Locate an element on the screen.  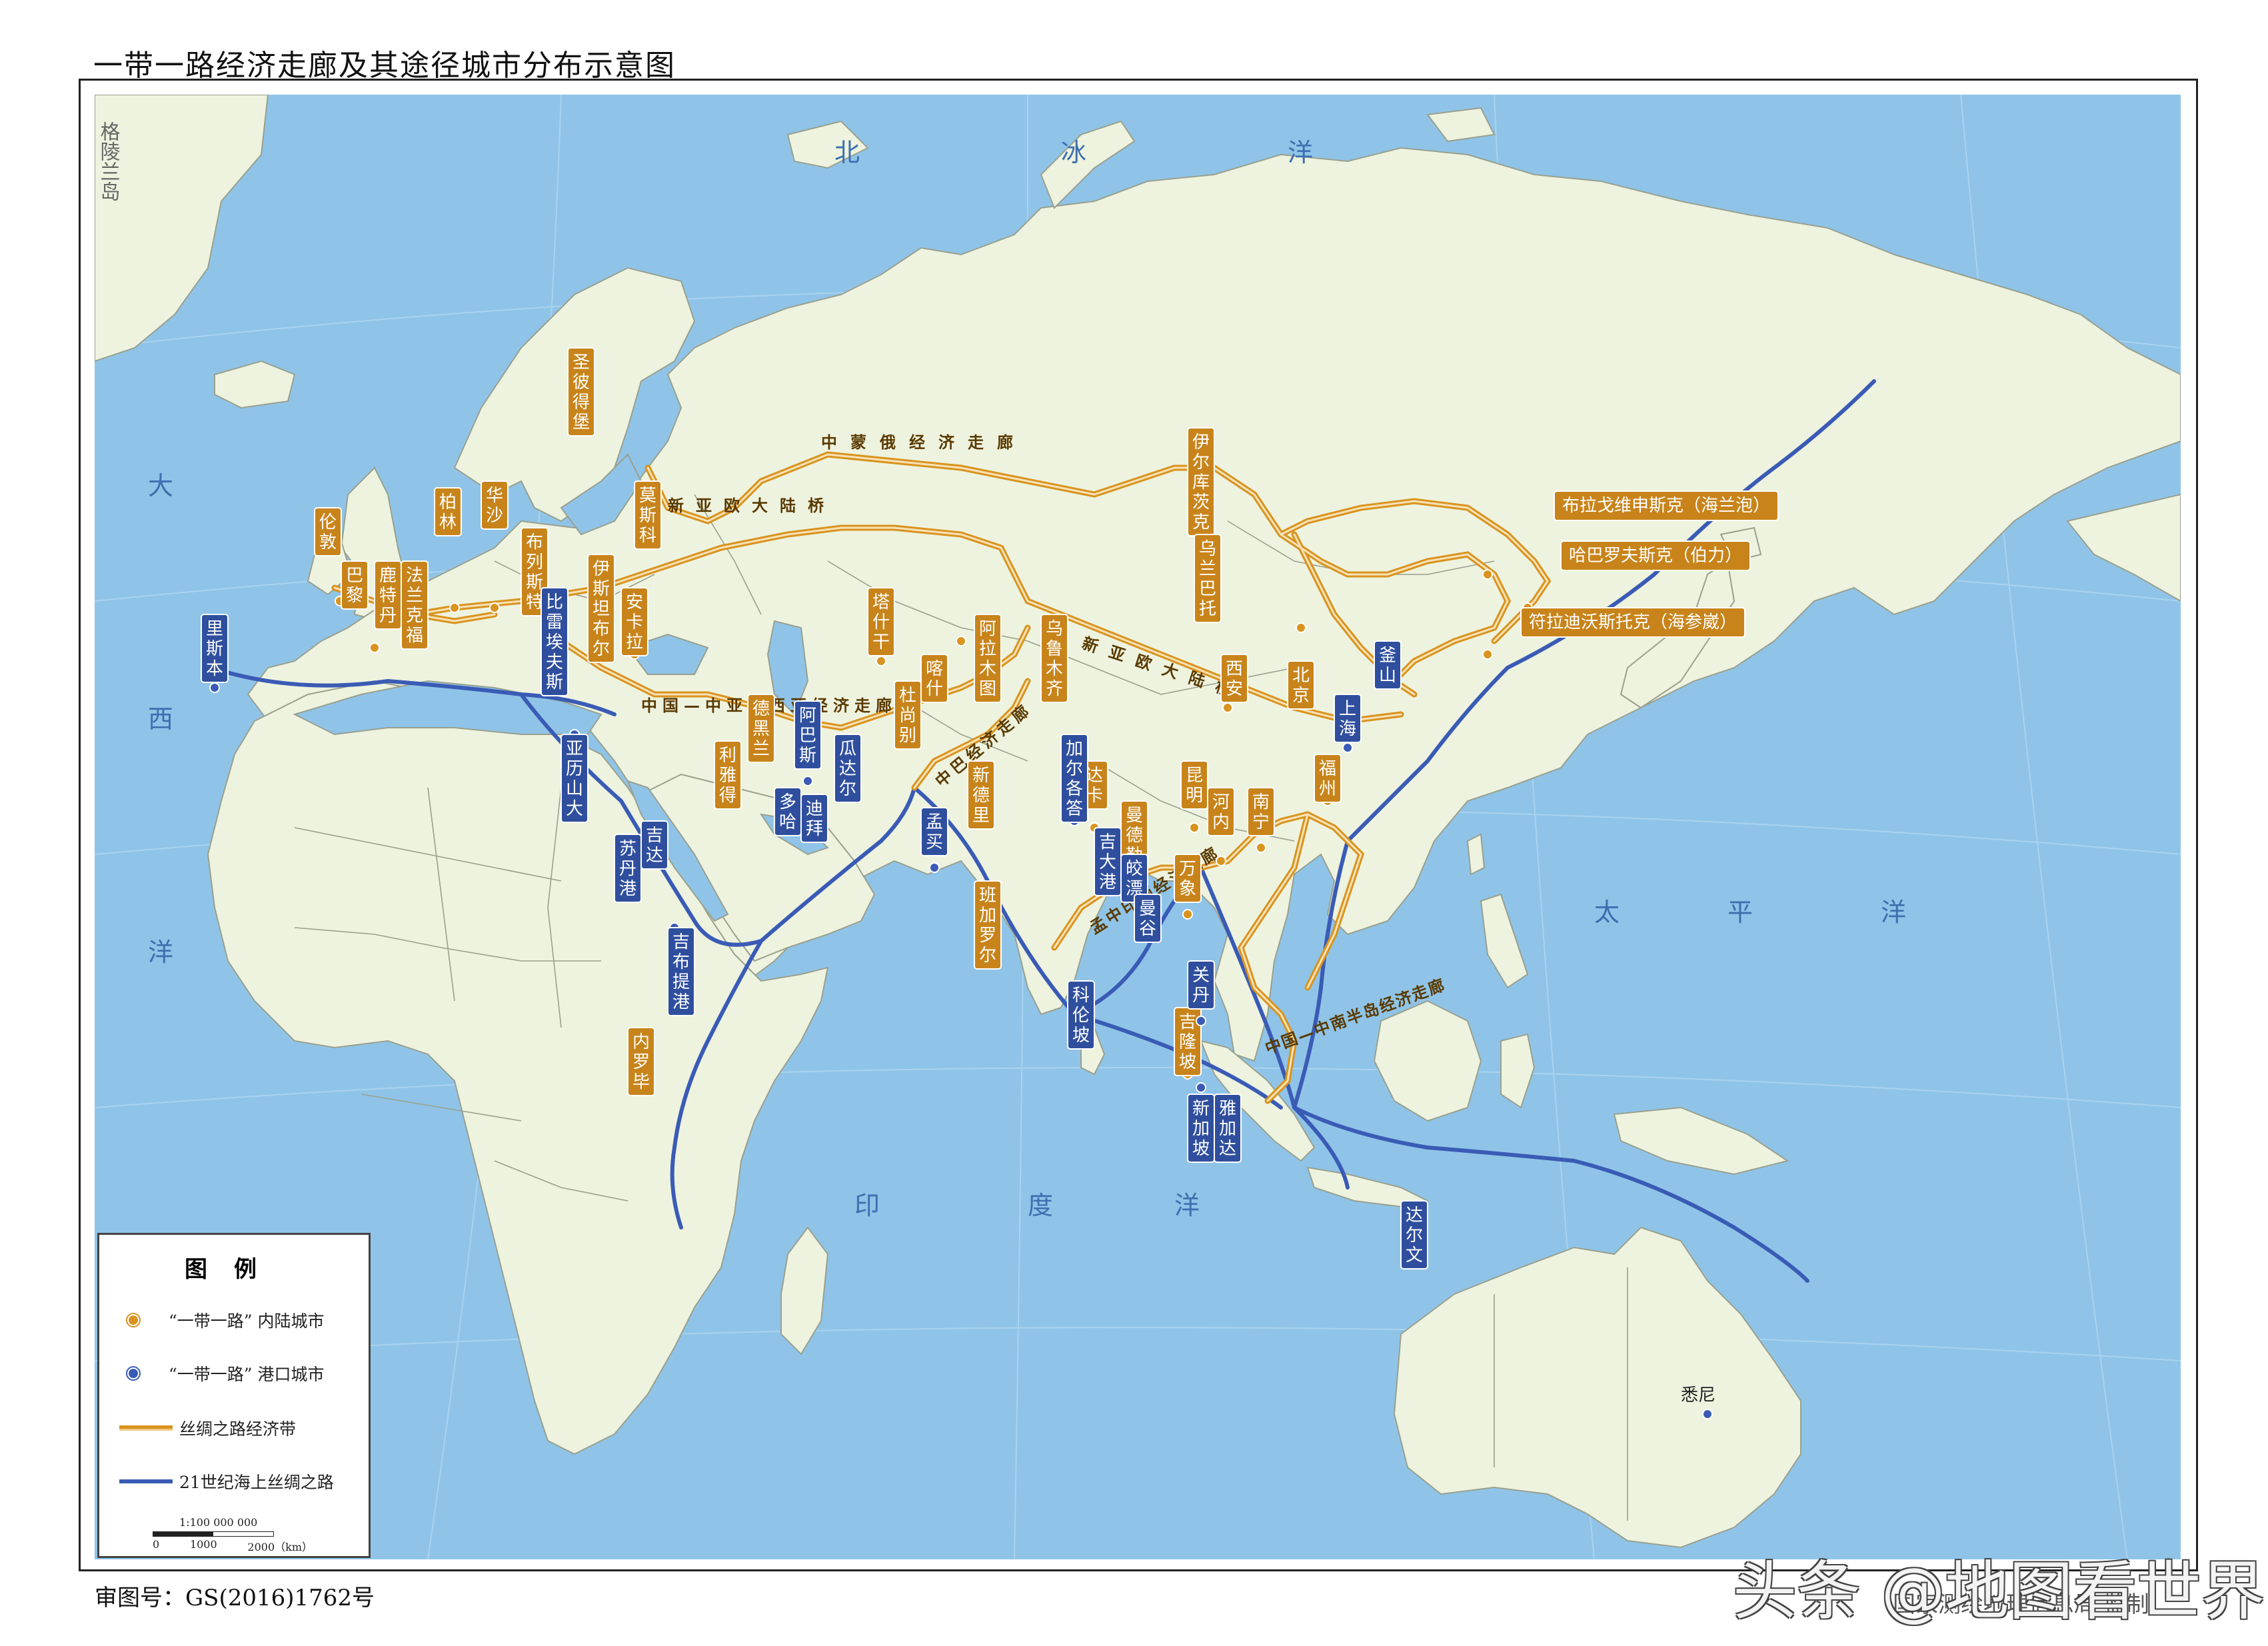
doha-label: 多哈 is located at coordinates (788, 811).